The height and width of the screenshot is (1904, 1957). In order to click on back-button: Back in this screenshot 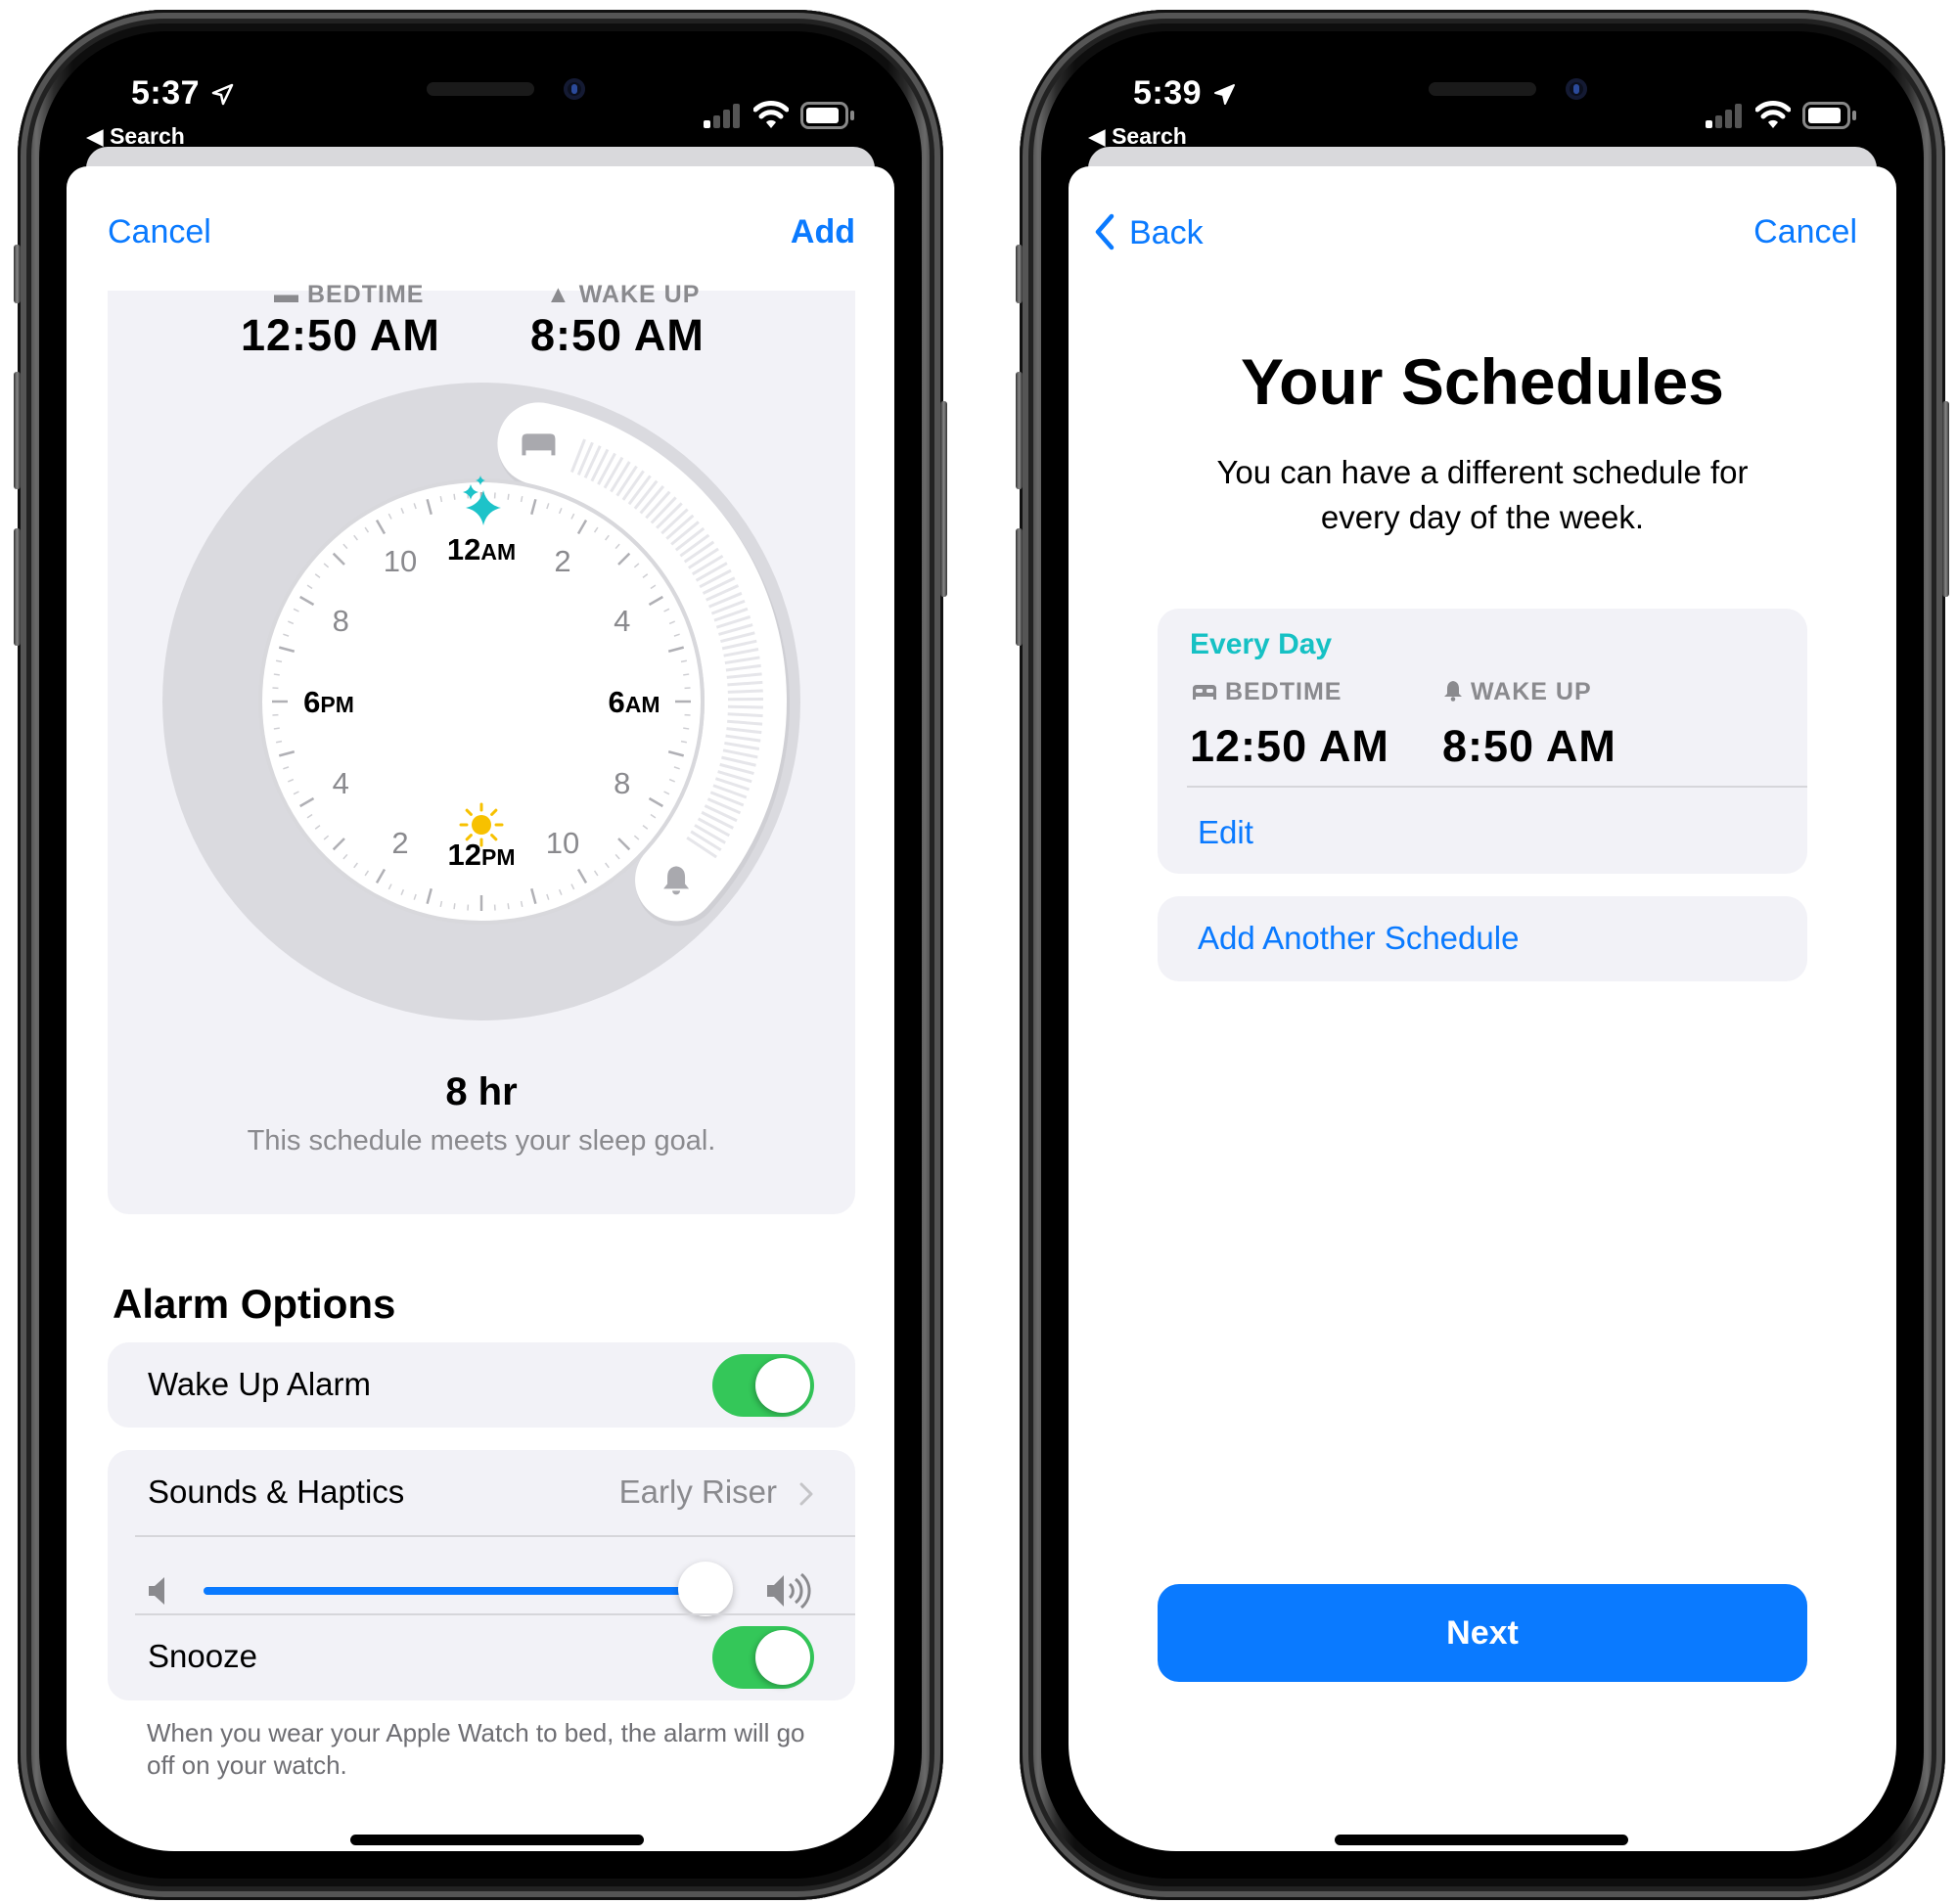, I will do `click(1149, 232)`.